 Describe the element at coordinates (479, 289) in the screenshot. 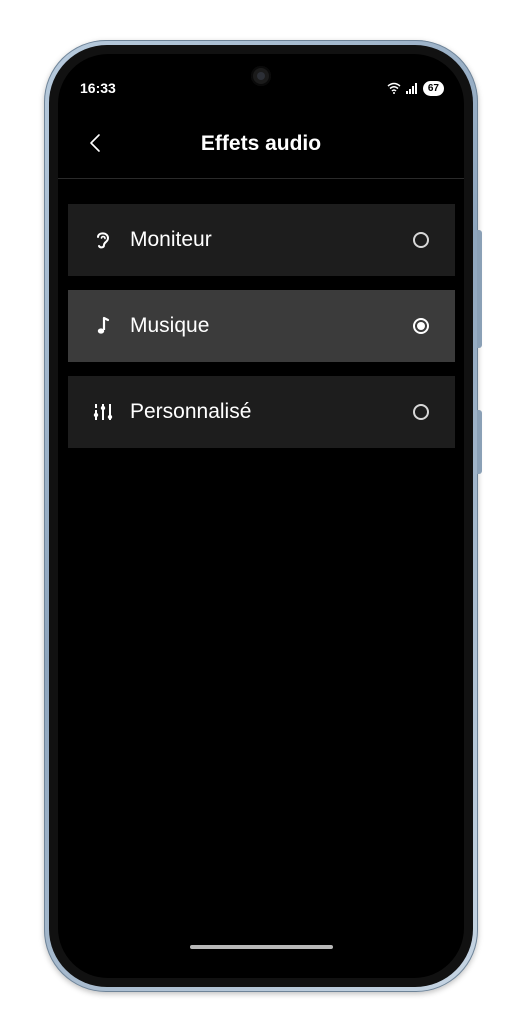

I see `volume-button` at that location.